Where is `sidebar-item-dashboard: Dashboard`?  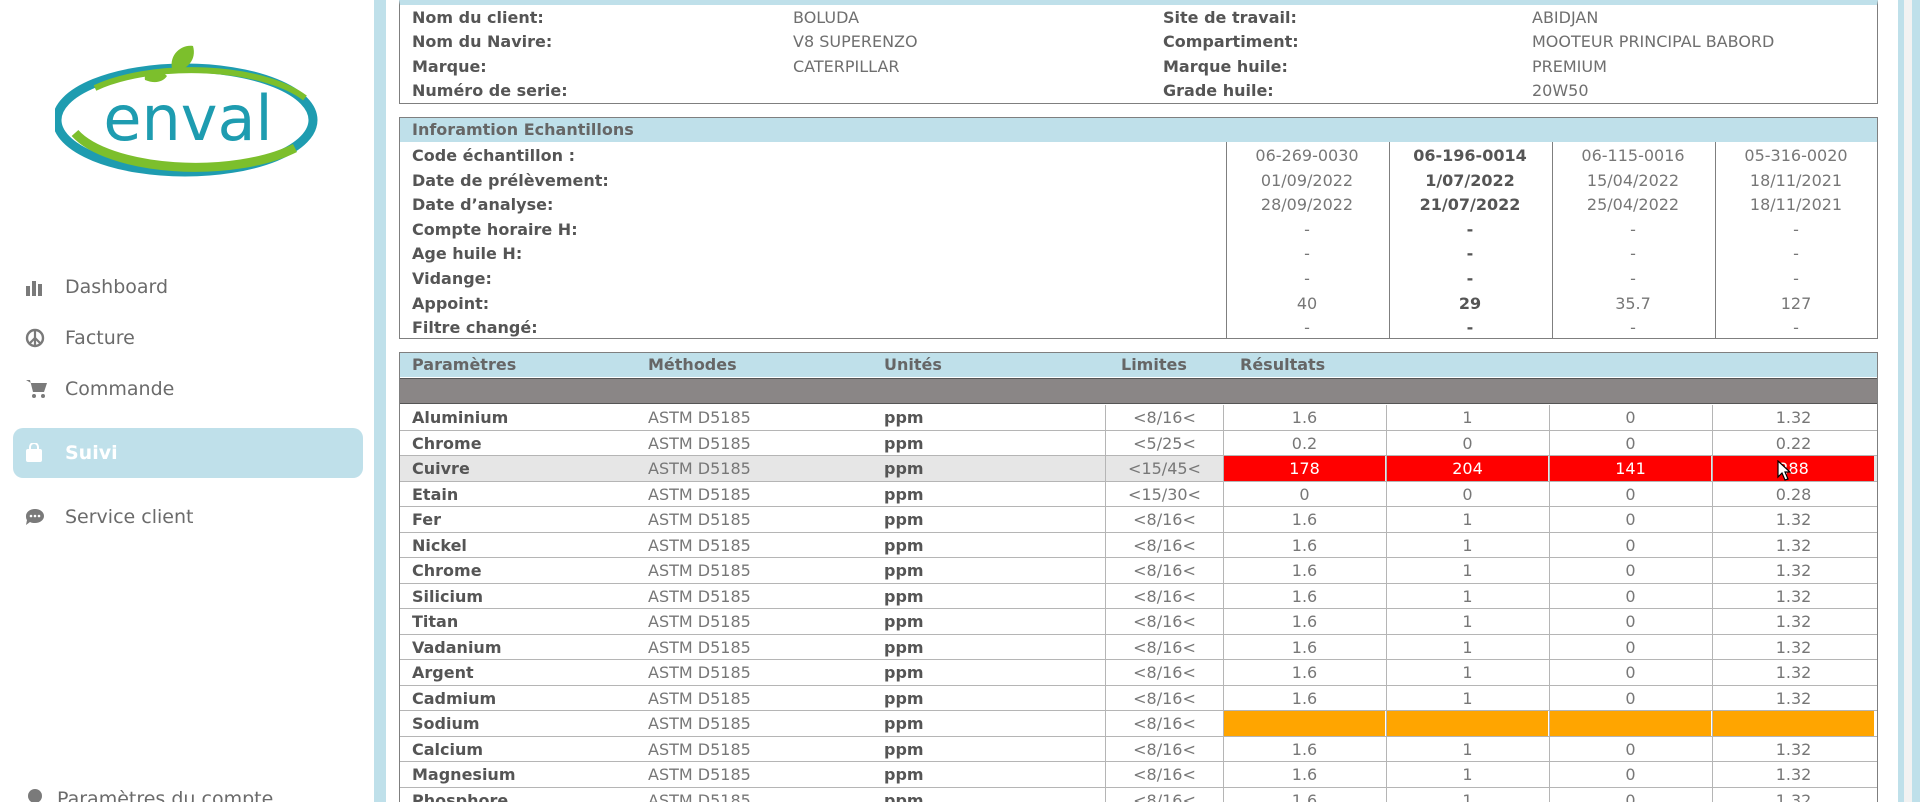 sidebar-item-dashboard: Dashboard is located at coordinates (188, 287).